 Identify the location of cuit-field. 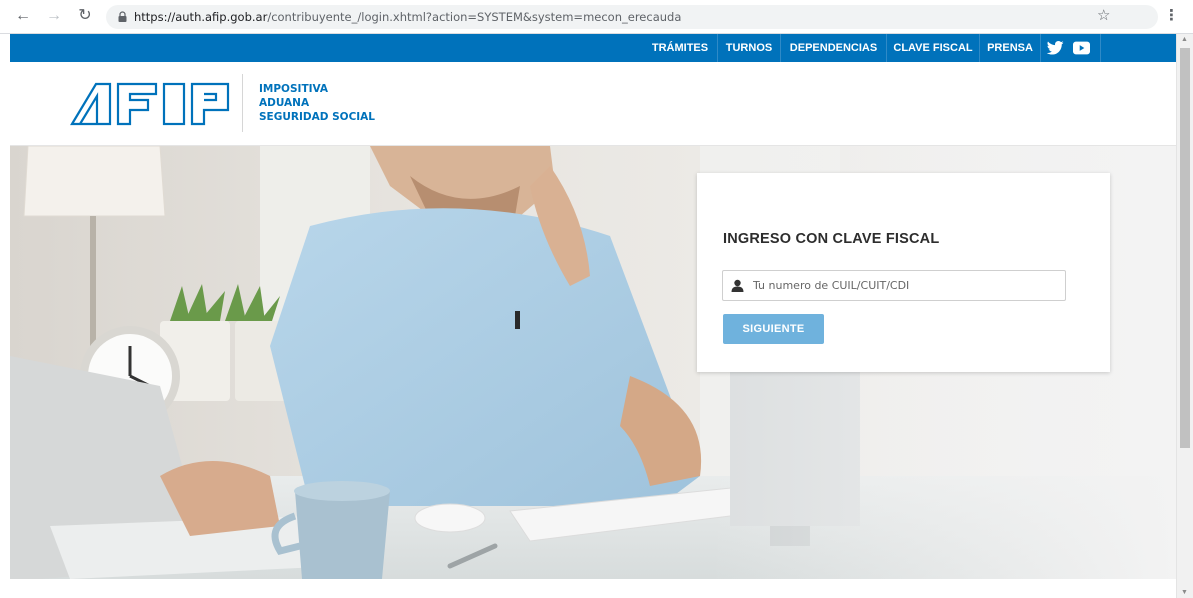
(894, 285).